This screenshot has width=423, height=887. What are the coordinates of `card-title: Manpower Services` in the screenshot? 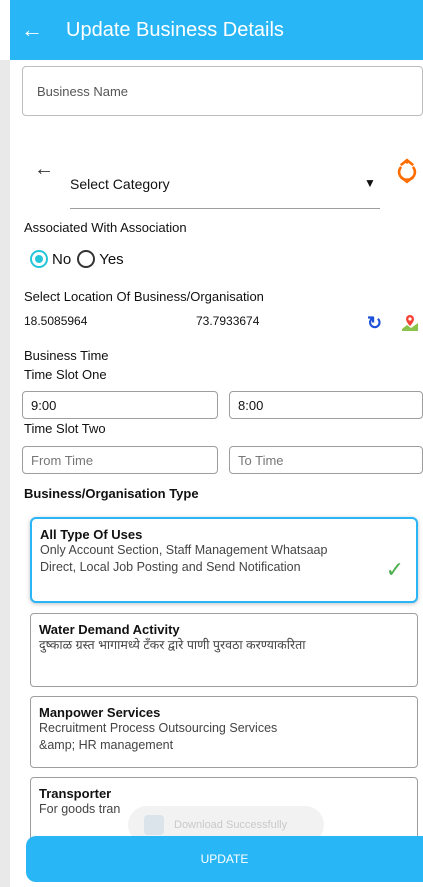 It's located at (100, 712).